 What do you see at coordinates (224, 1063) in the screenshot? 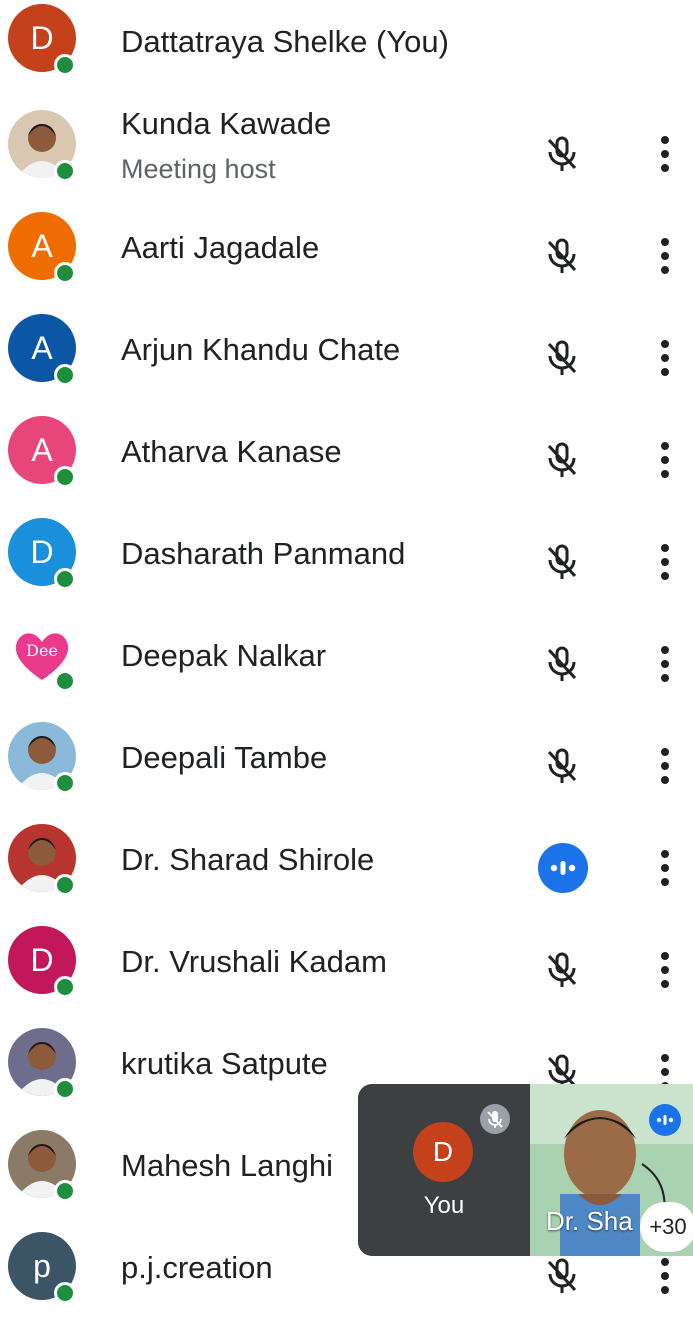
I see `participant-name: krutika Satpute` at bounding box center [224, 1063].